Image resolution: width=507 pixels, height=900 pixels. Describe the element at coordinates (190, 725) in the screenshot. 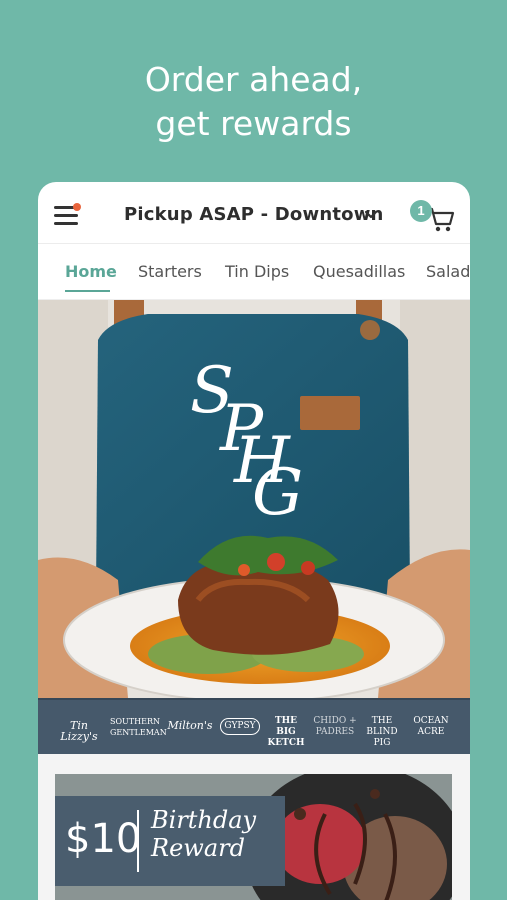

I see `brand-logo: Milton's` at that location.